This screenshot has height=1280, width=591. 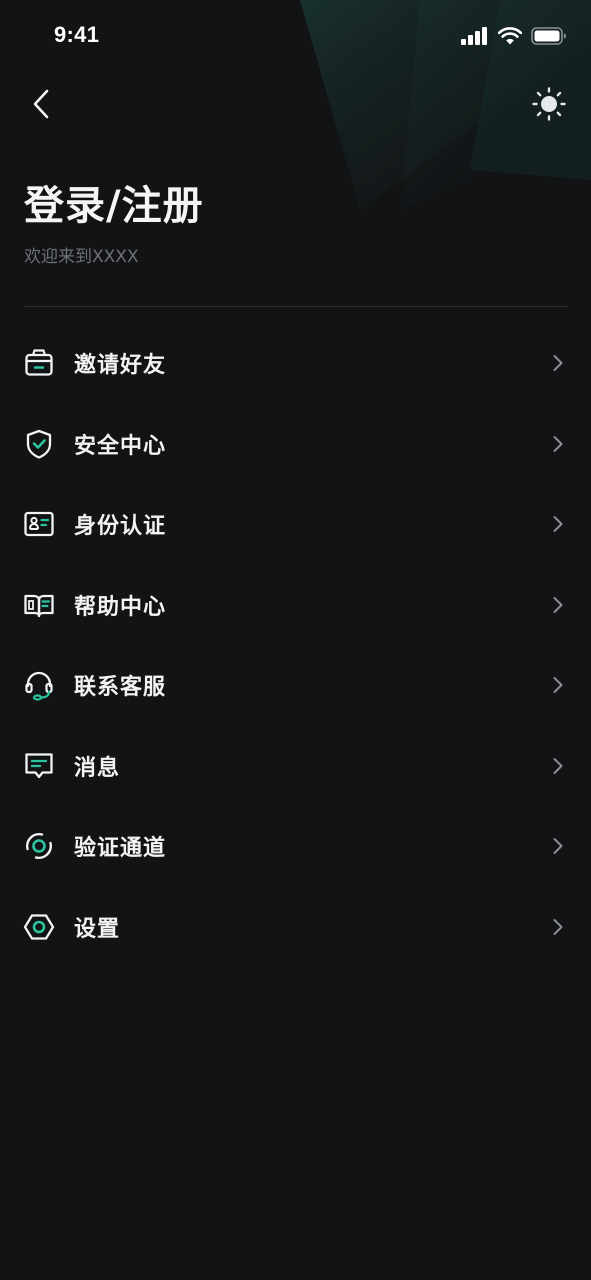 What do you see at coordinates (120, 688) in the screenshot?
I see `menu-item-label: 联系客服` at bounding box center [120, 688].